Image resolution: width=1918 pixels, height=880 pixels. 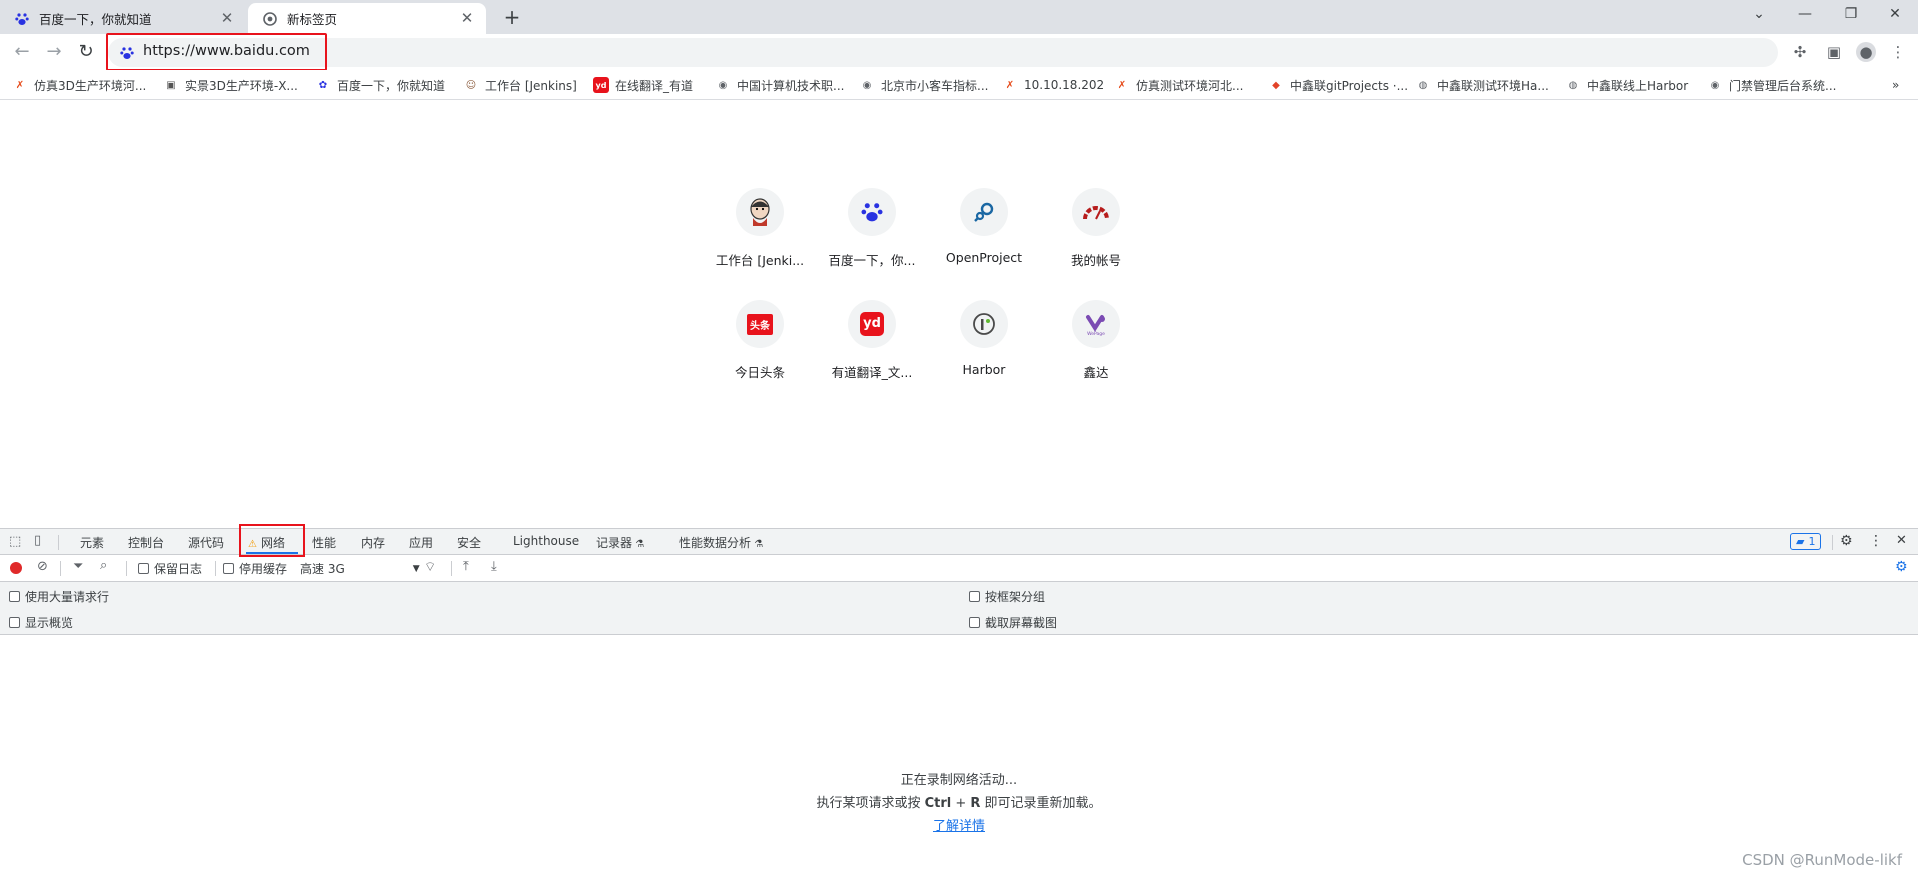 I want to click on baidu-paw-icon, so click(x=22, y=19).